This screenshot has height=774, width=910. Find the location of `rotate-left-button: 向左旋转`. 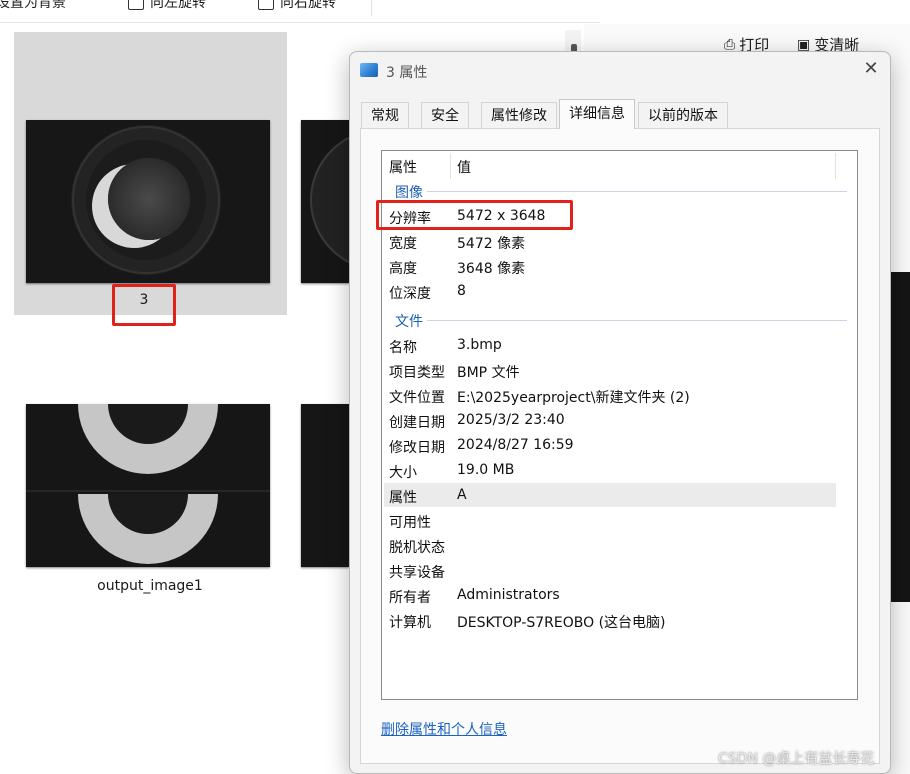

rotate-left-button: 向左旋转 is located at coordinates (167, 6).